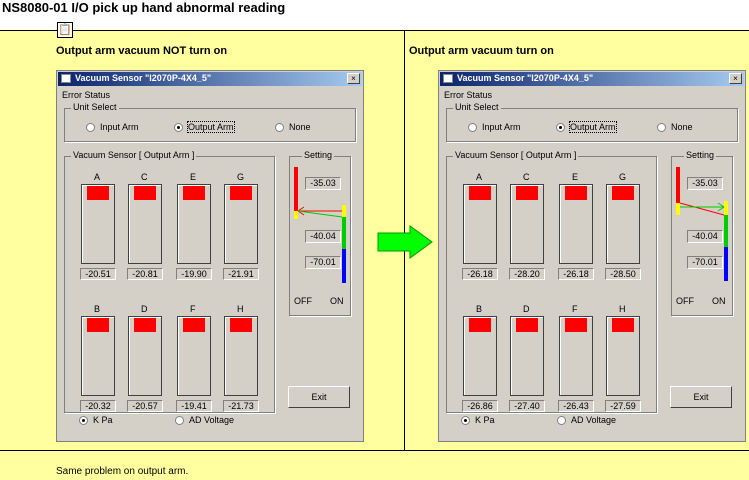 This screenshot has height=480, width=749. Describe the element at coordinates (405, 242) in the screenshot. I see `right-arrow-icon` at that location.